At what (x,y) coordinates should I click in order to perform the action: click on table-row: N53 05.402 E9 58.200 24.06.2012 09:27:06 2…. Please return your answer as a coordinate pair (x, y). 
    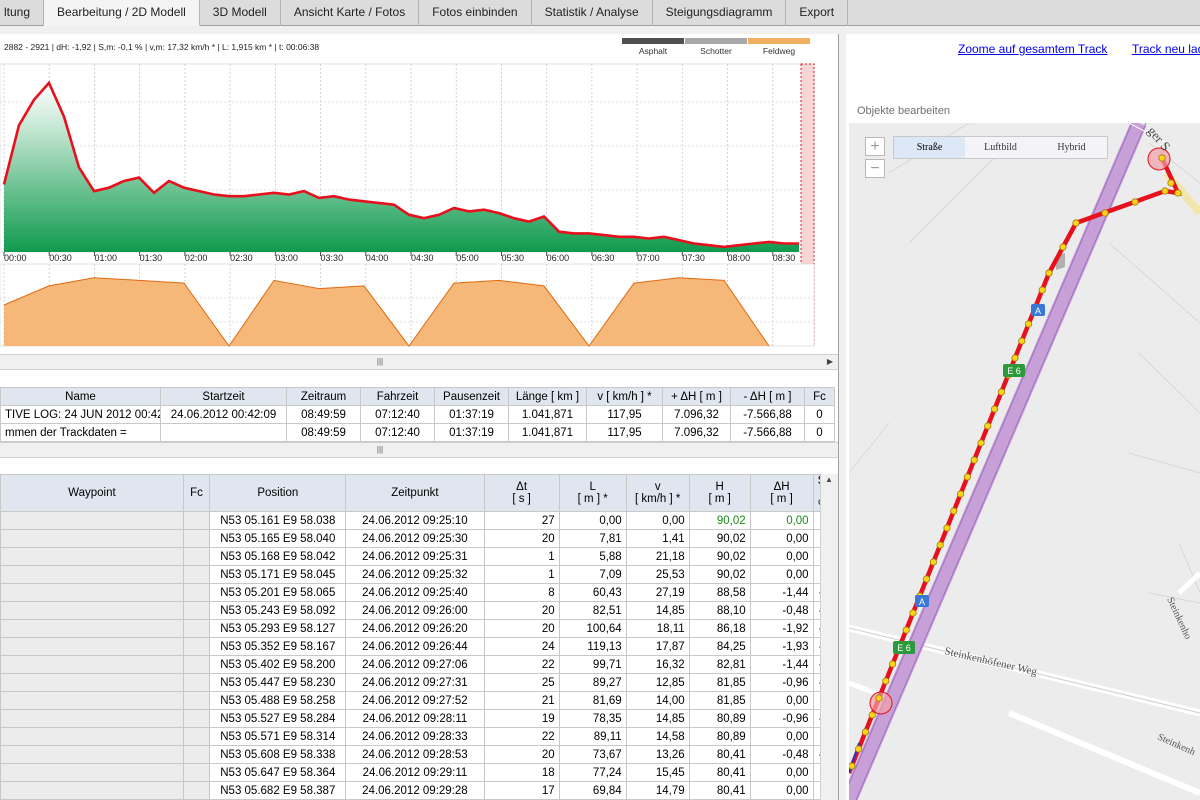
    Looking at the image, I should click on (417, 664).